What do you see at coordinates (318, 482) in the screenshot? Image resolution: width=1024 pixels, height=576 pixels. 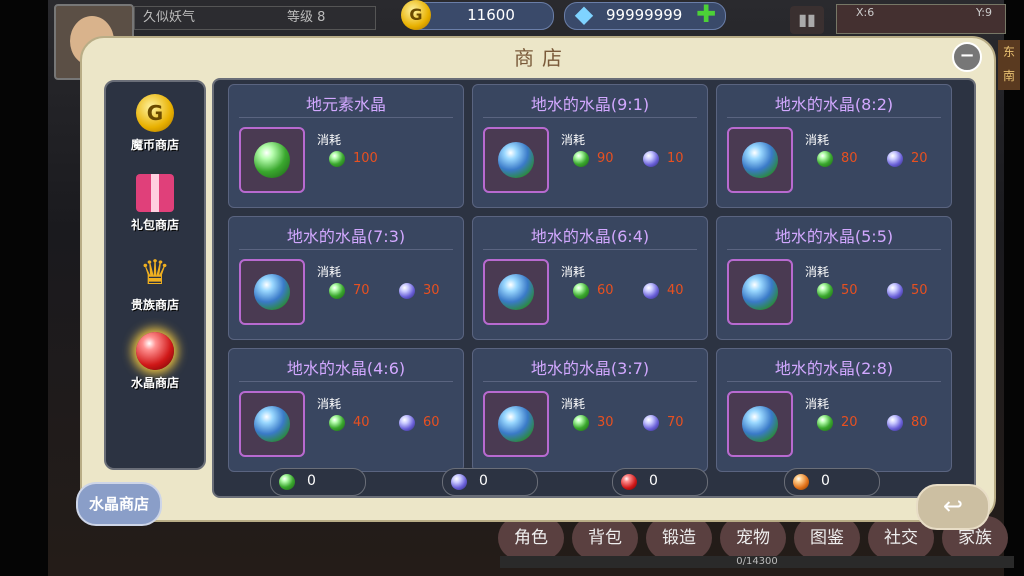 I see `earth-crystal-count: 0` at bounding box center [318, 482].